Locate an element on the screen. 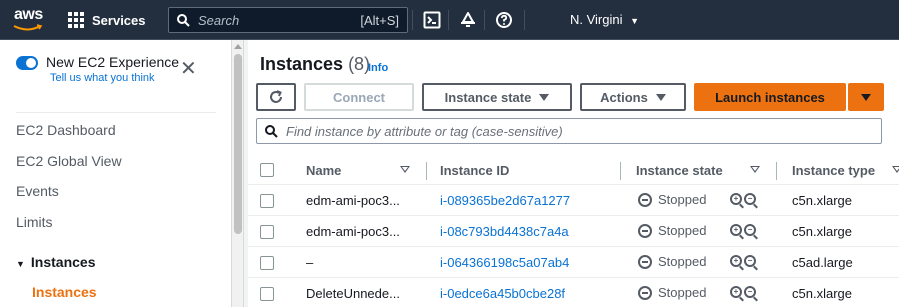 The height and width of the screenshot is (307, 899). column-header-instance-state: Instance state is located at coordinates (679, 170).